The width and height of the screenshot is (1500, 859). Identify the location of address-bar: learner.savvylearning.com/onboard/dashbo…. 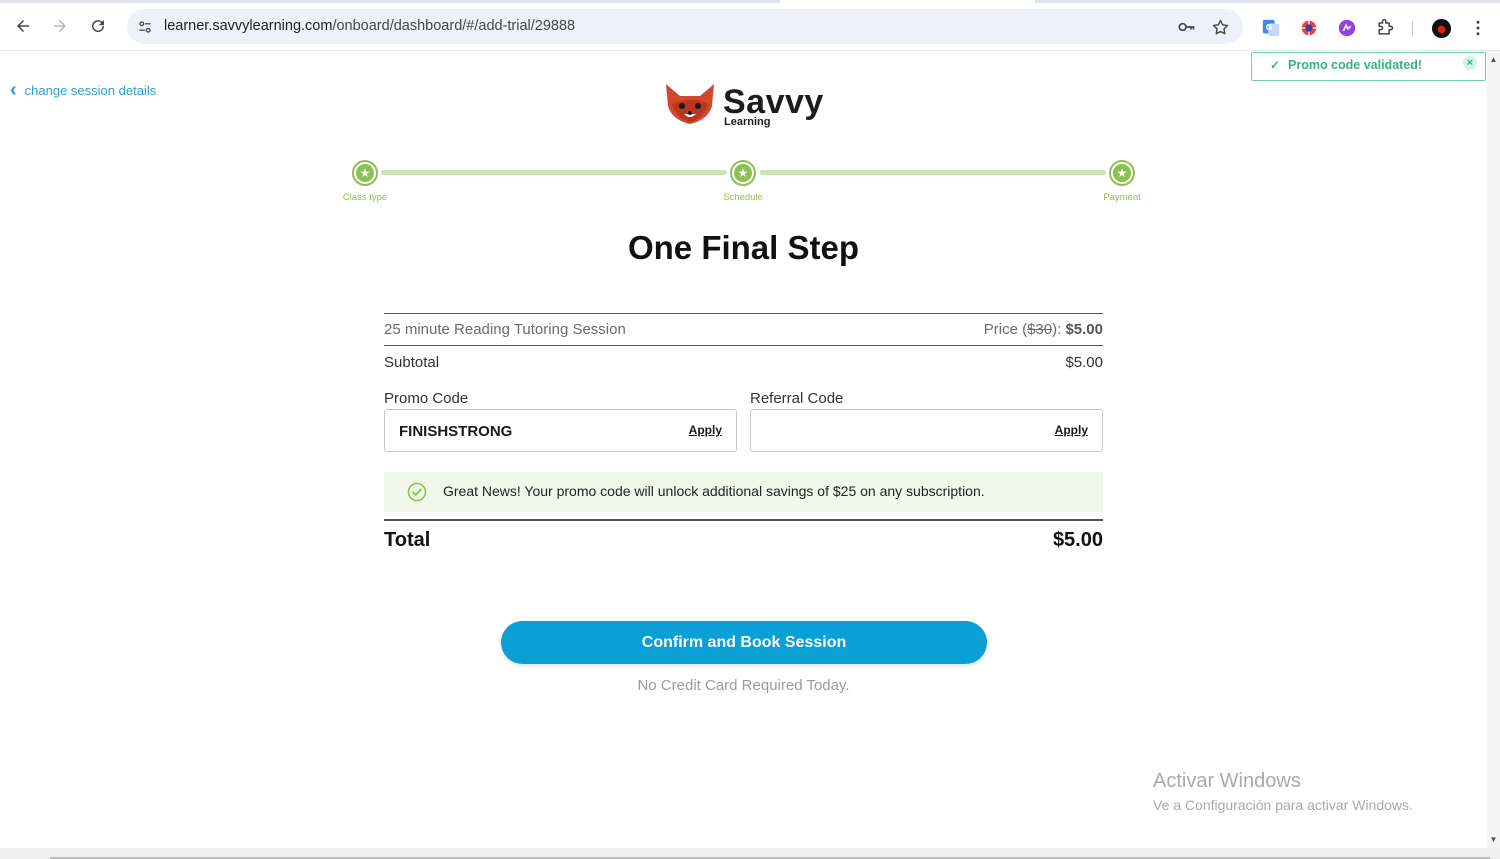
(685, 26).